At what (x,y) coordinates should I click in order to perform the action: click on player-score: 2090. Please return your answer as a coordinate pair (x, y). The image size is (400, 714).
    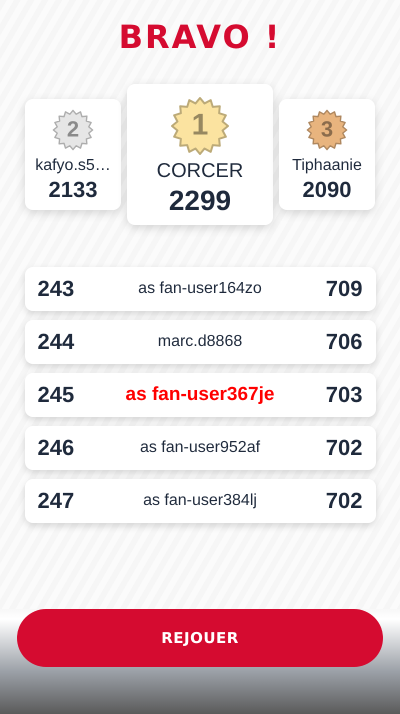
    Looking at the image, I should click on (327, 190).